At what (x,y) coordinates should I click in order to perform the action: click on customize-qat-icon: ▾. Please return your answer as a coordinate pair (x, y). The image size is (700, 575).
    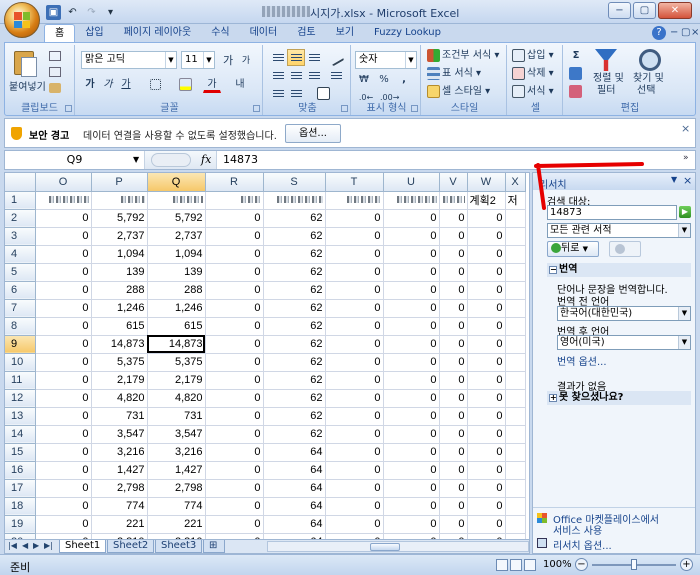
    Looking at the image, I should click on (110, 12).